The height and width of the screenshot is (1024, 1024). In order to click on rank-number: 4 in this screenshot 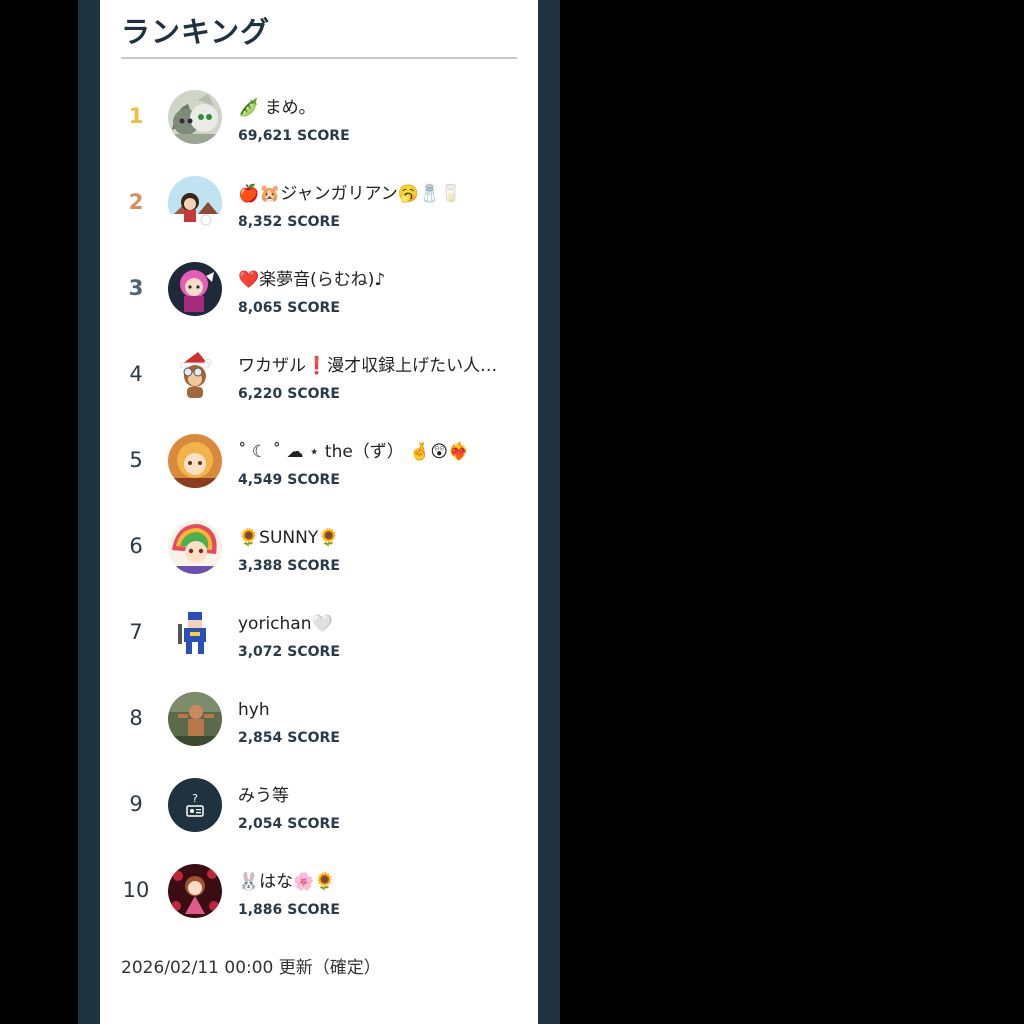, I will do `click(136, 374)`.